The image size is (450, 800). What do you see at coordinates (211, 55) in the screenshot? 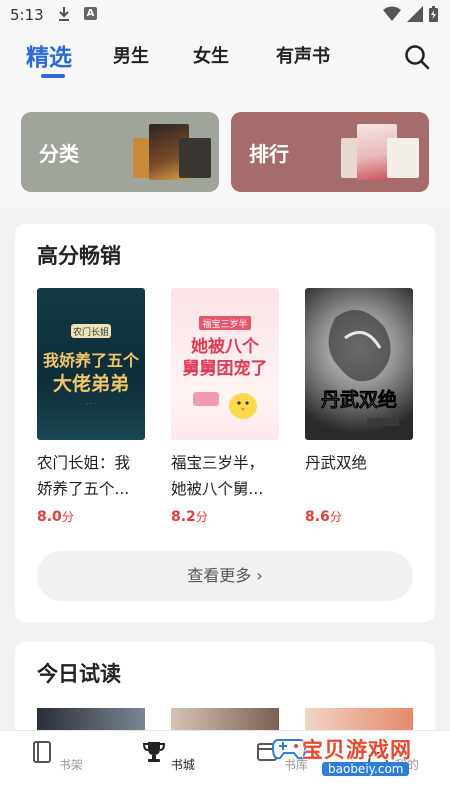
I see `tab-female: 女生` at bounding box center [211, 55].